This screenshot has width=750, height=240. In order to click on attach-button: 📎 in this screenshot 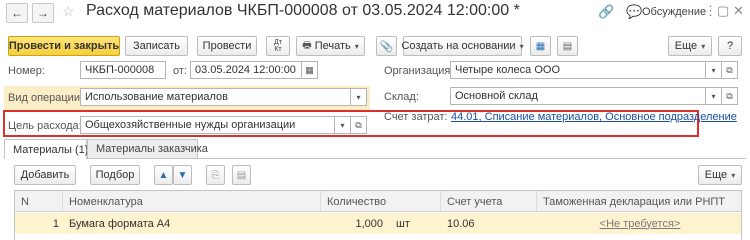, I will do `click(386, 46)`.